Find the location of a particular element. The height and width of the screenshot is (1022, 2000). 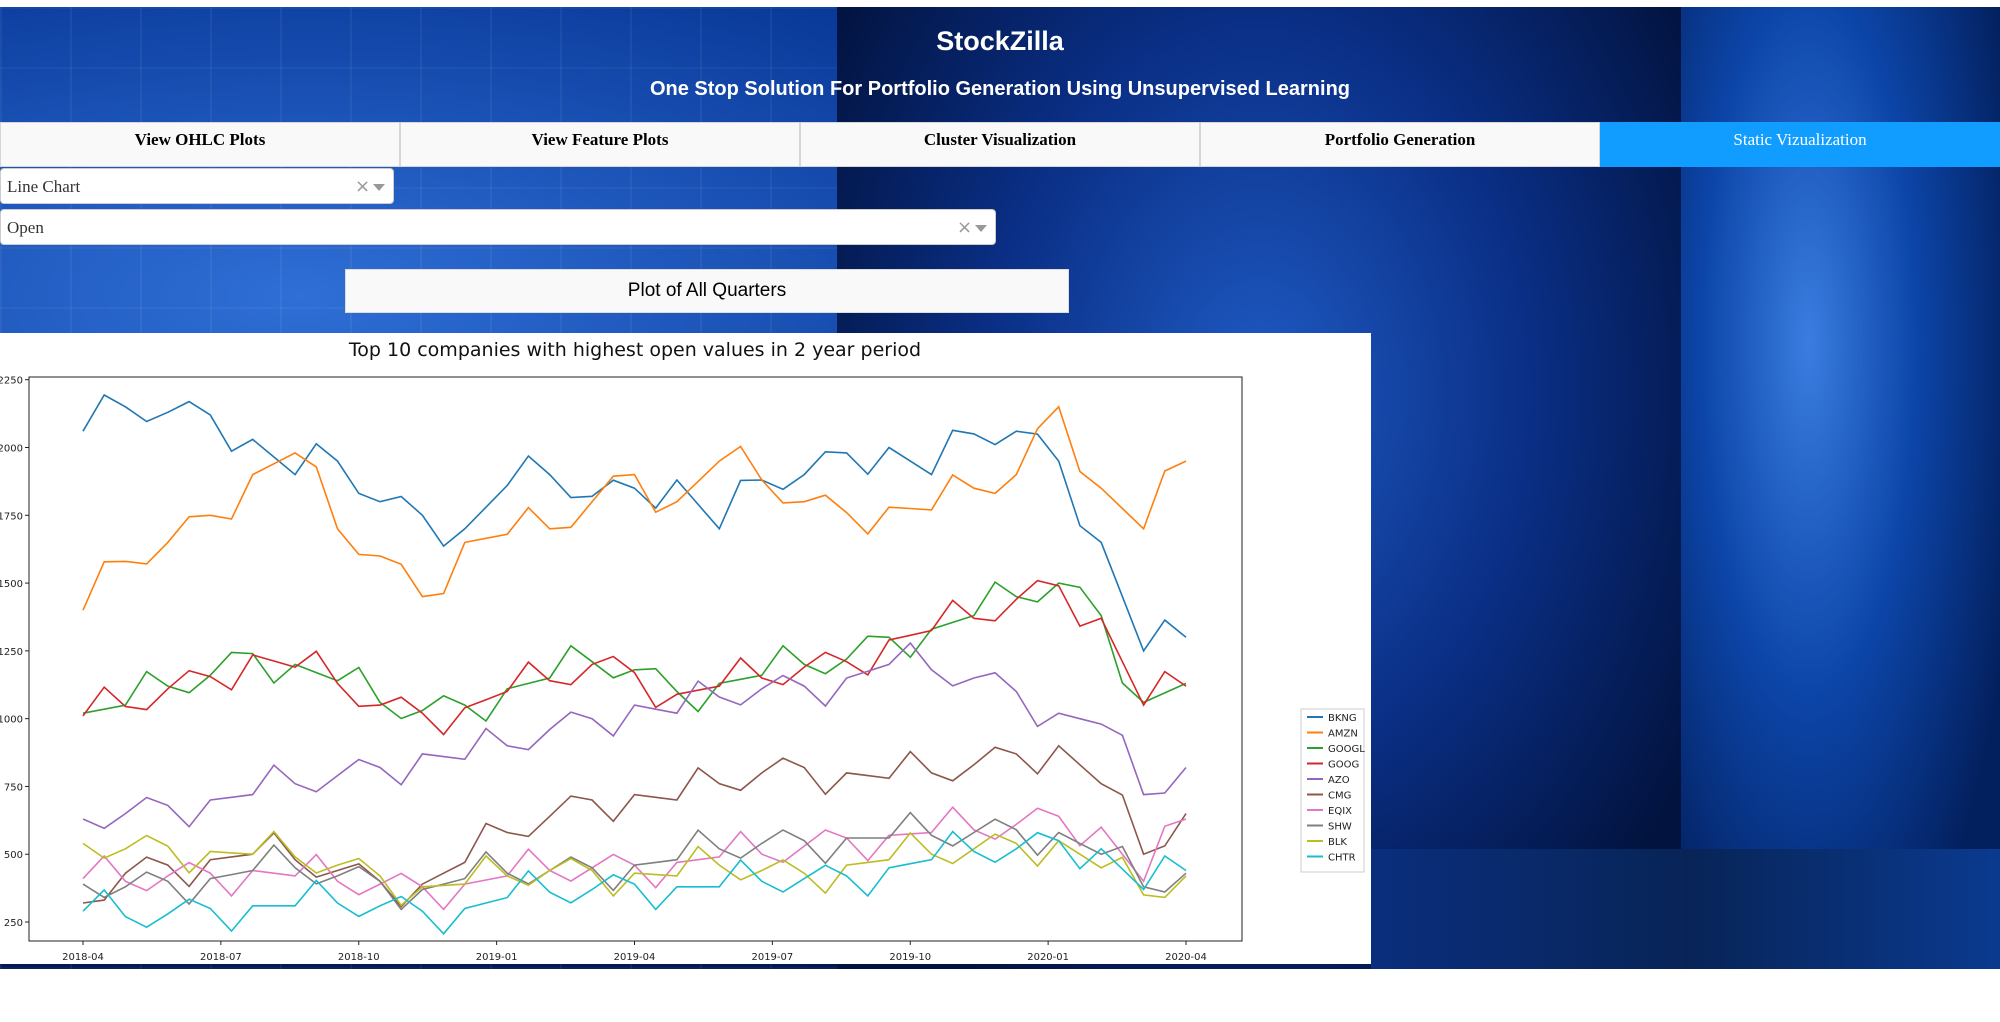

y-tick-label: 500 is located at coordinates (13, 855).